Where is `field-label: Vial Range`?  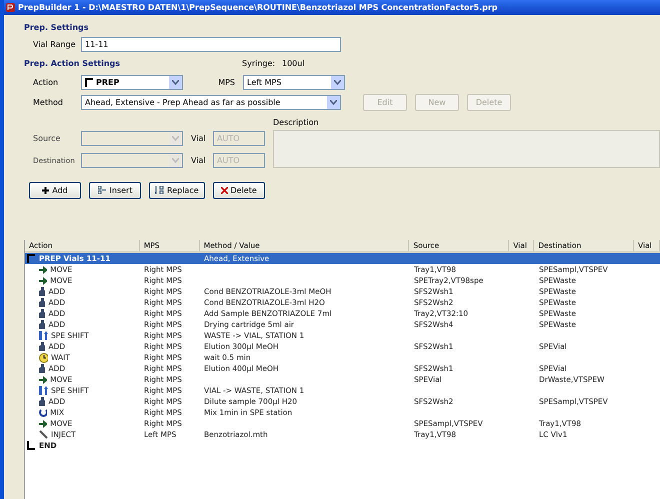 field-label: Vial Range is located at coordinates (53, 44).